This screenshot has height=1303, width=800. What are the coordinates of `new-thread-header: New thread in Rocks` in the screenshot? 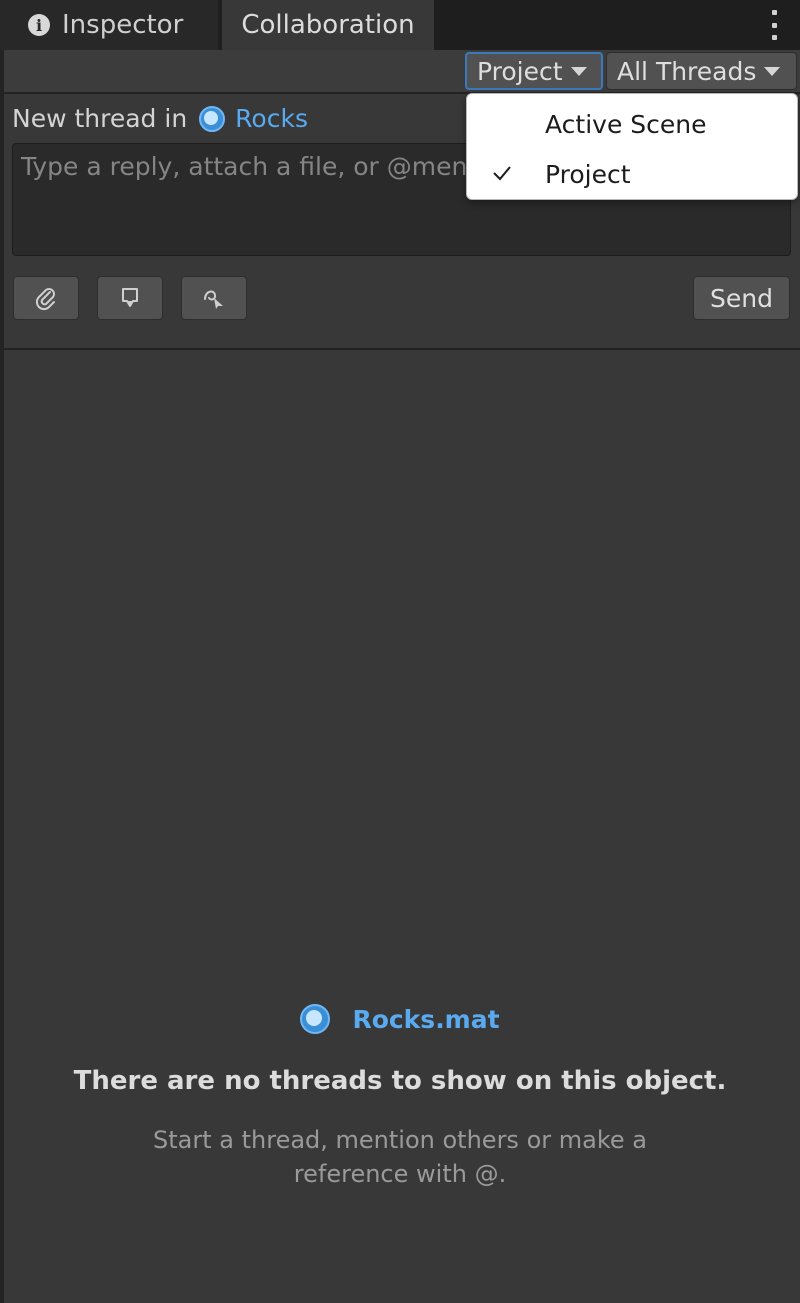 It's located at (160, 118).